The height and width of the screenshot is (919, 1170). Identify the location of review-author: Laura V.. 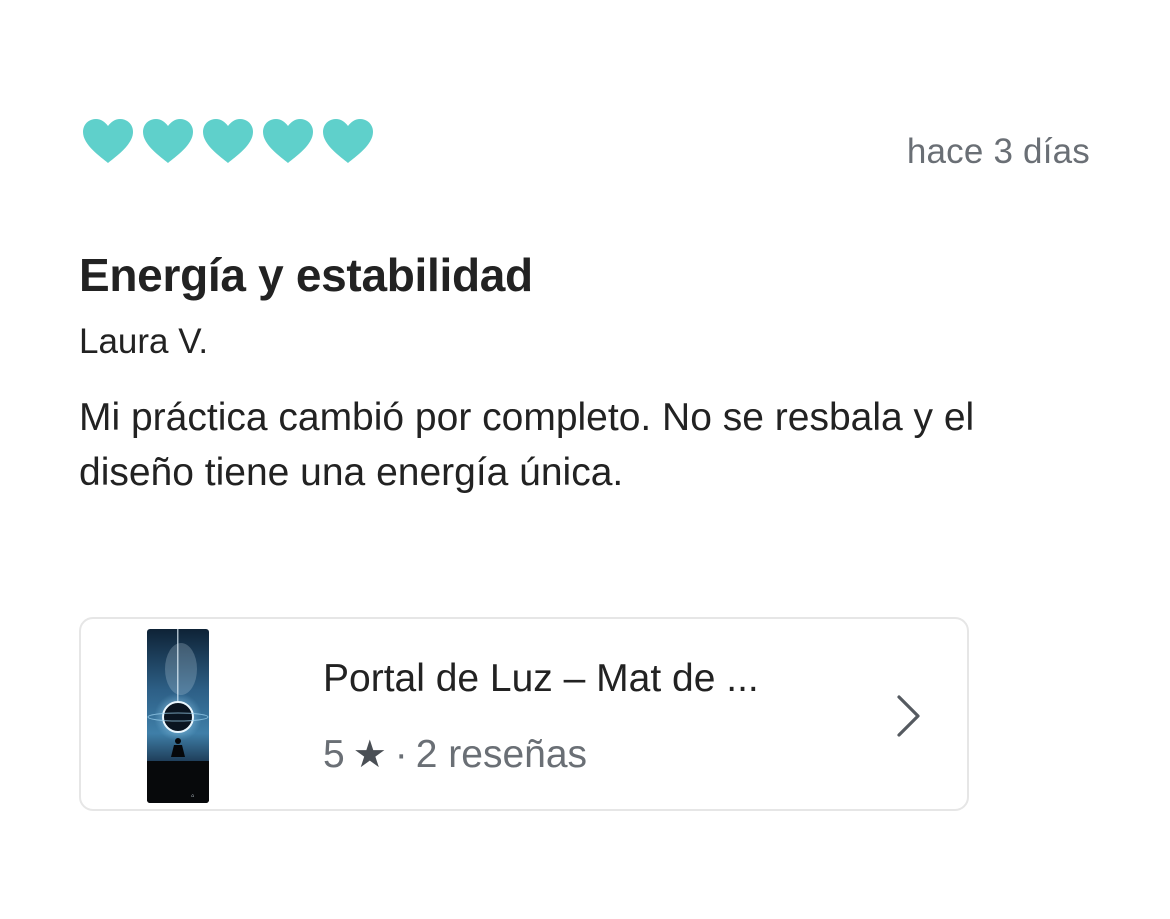
(144, 341).